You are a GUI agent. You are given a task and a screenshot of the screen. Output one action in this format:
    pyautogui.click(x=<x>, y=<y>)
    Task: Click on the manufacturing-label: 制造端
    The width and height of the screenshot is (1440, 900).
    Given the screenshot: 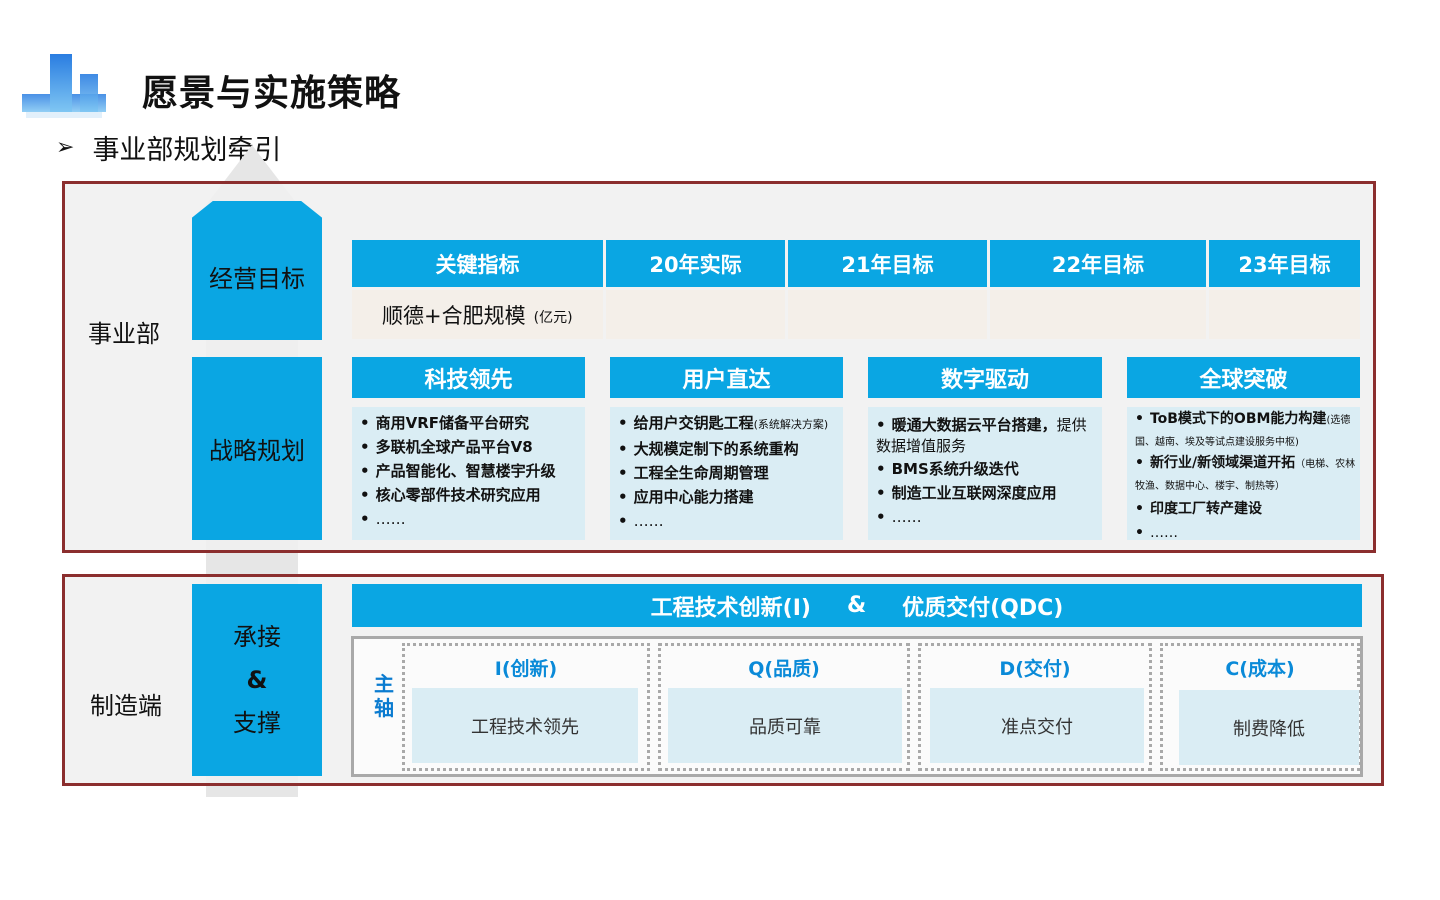 What is the action you would take?
    pyautogui.click(x=126, y=706)
    